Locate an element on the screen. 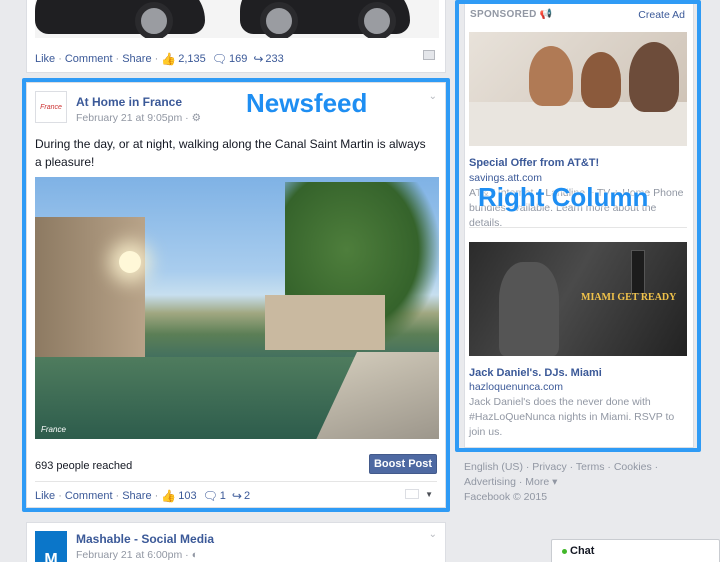  previous-post: Like · Comment · Share · 👍 2,135 🗨 169 ↪ 233 is located at coordinates (236, 36).